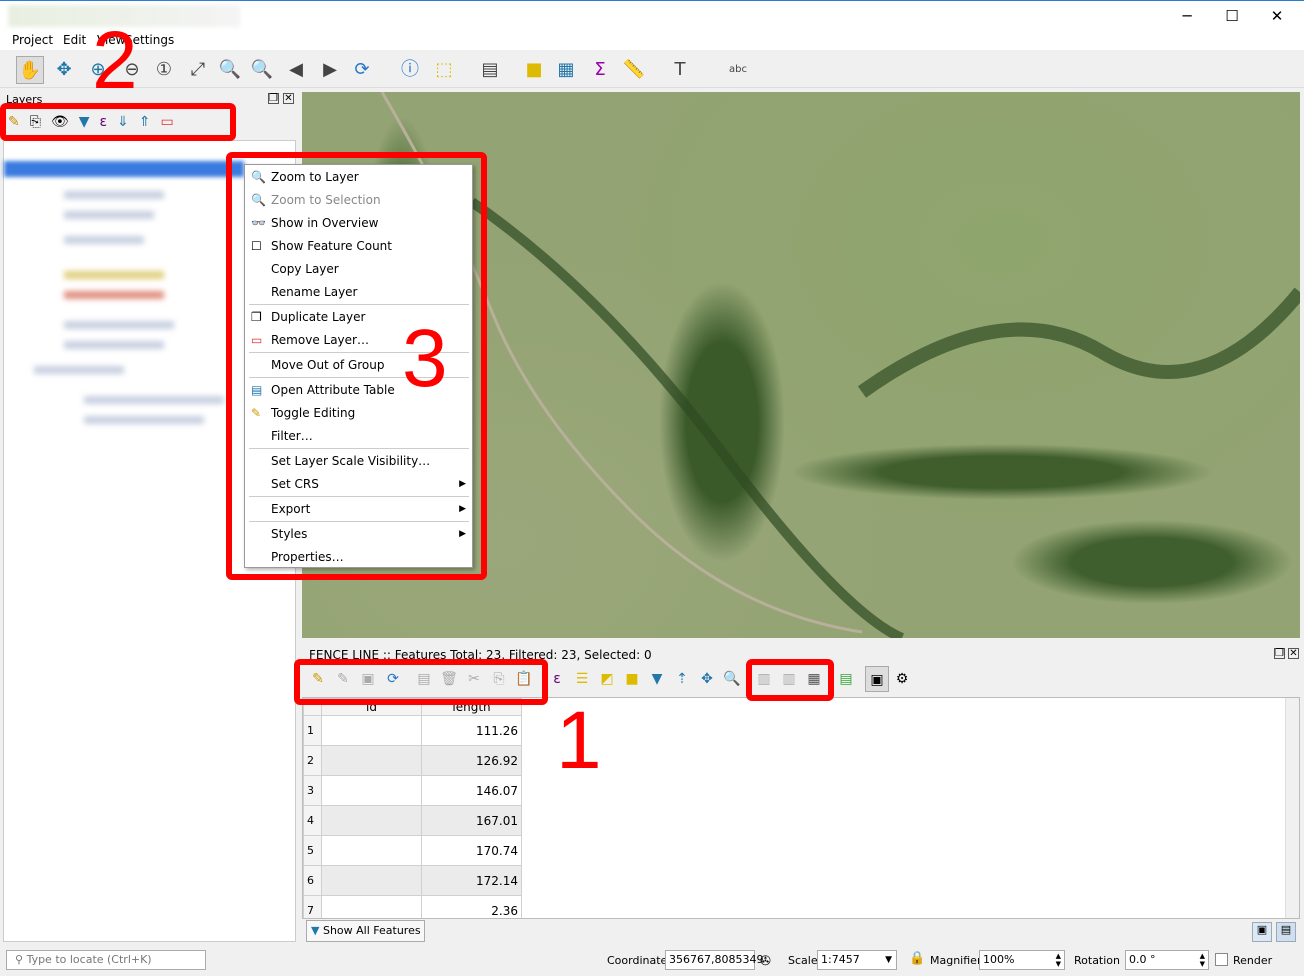 This screenshot has height=976, width=1304. What do you see at coordinates (790, 680) in the screenshot?
I see `annotation-box-1b` at bounding box center [790, 680].